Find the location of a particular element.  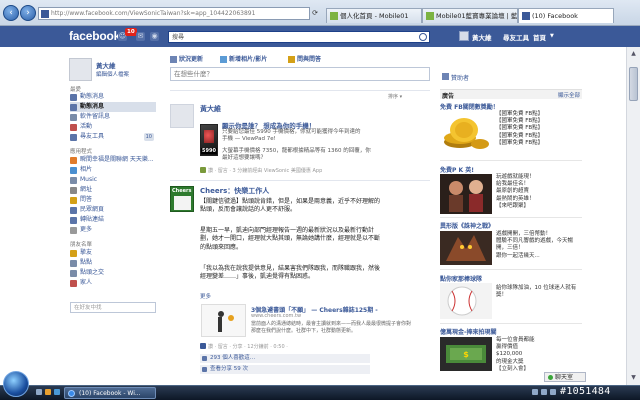

shared-link-thumbnail is located at coordinates (223, 320).